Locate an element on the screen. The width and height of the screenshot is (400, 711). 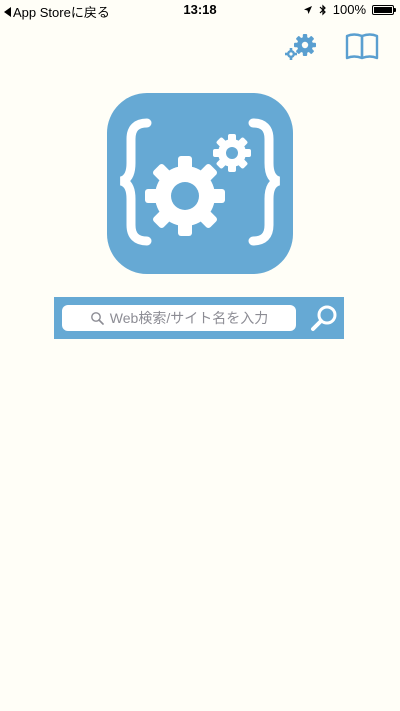
status-right: 100% is located at coordinates (349, 9).